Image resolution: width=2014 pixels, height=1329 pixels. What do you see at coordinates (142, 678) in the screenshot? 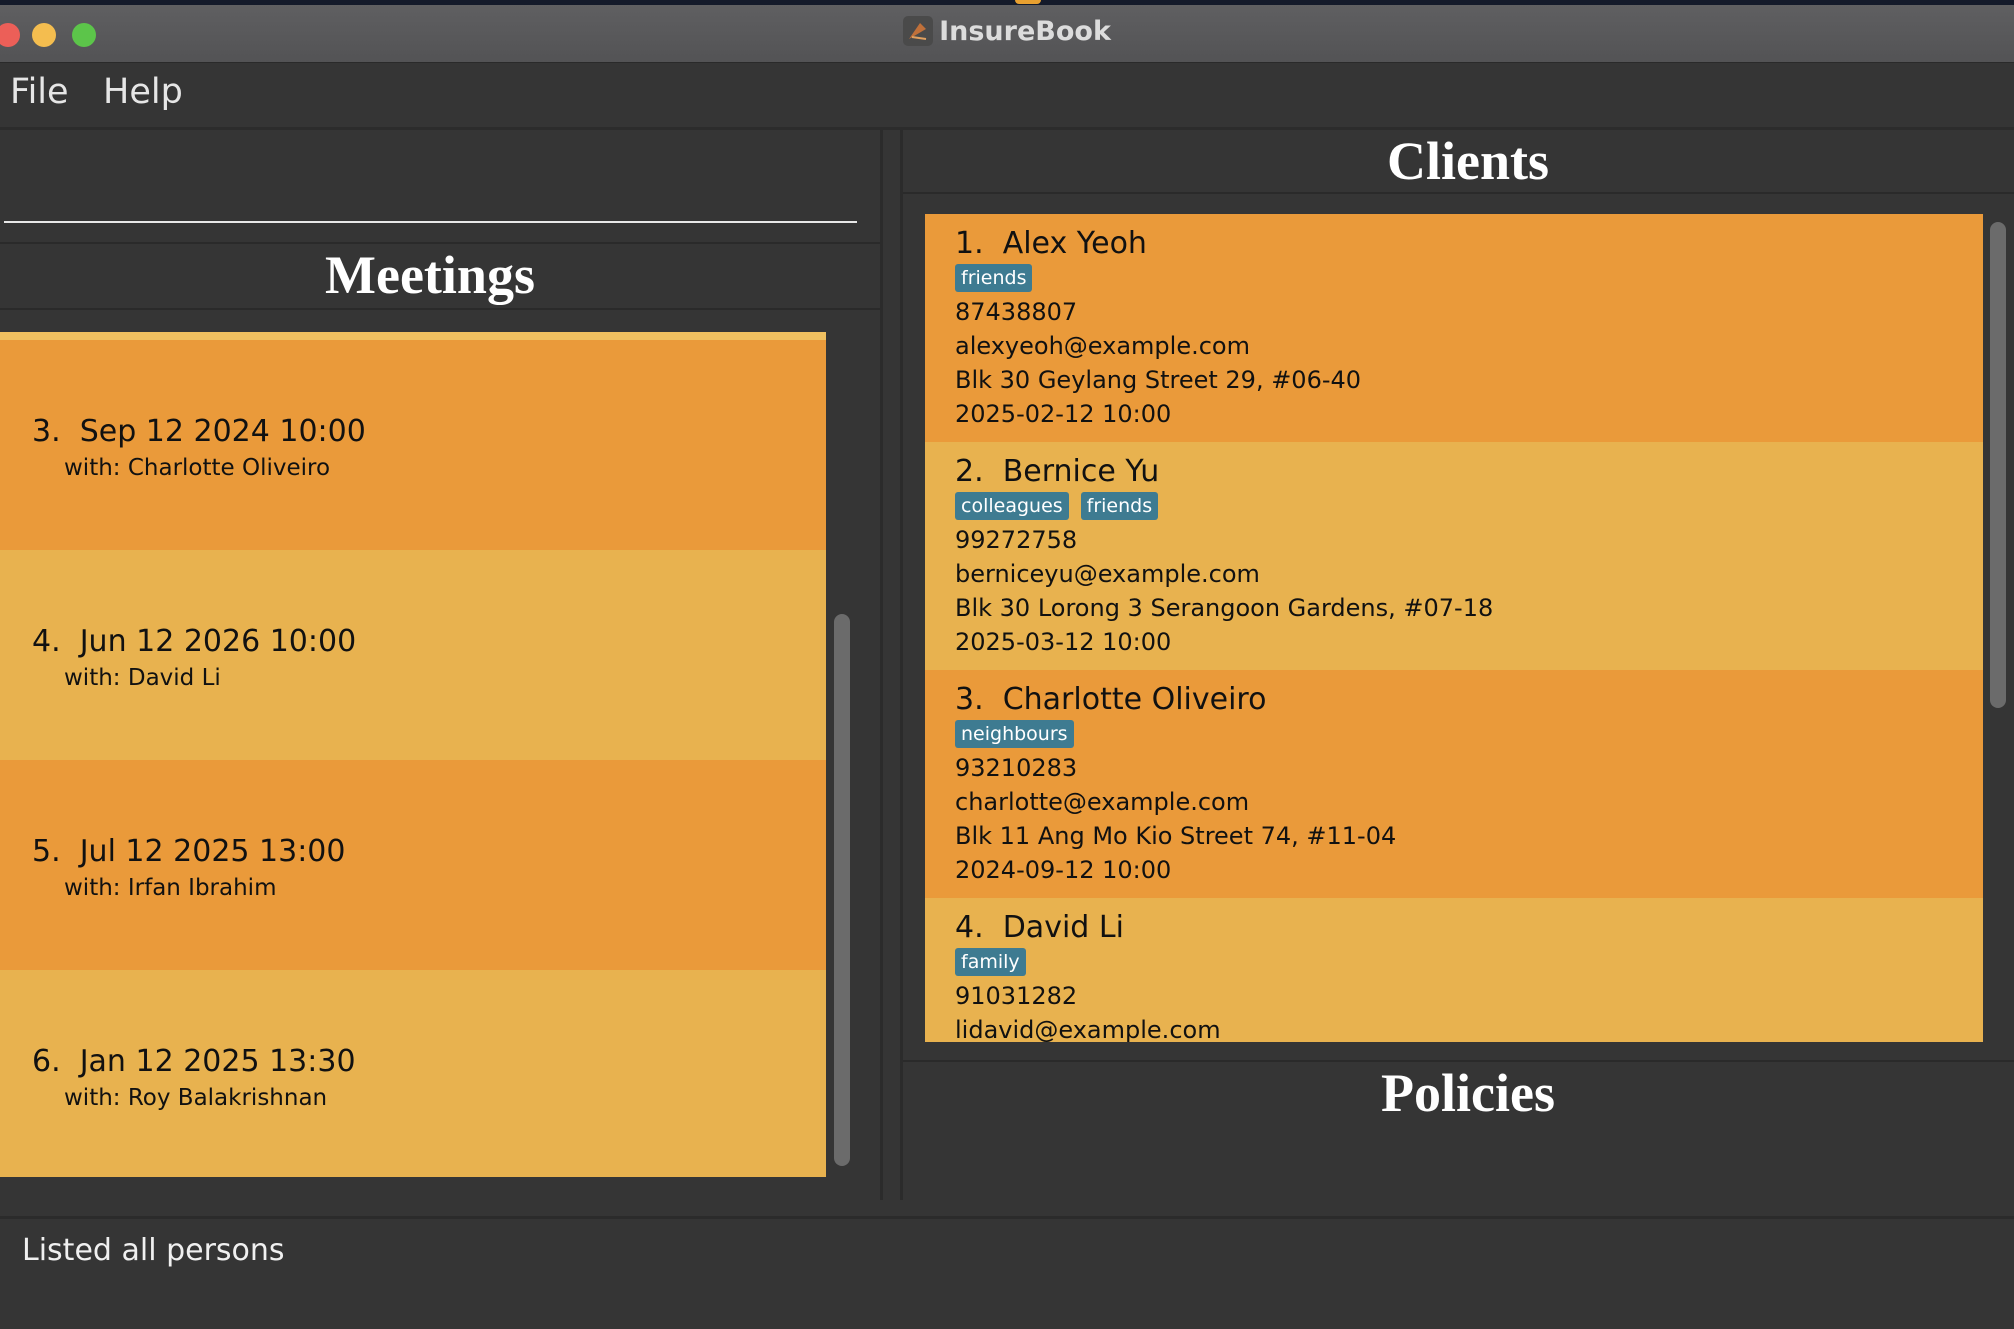
I see `meeting-with: with: David Li` at bounding box center [142, 678].